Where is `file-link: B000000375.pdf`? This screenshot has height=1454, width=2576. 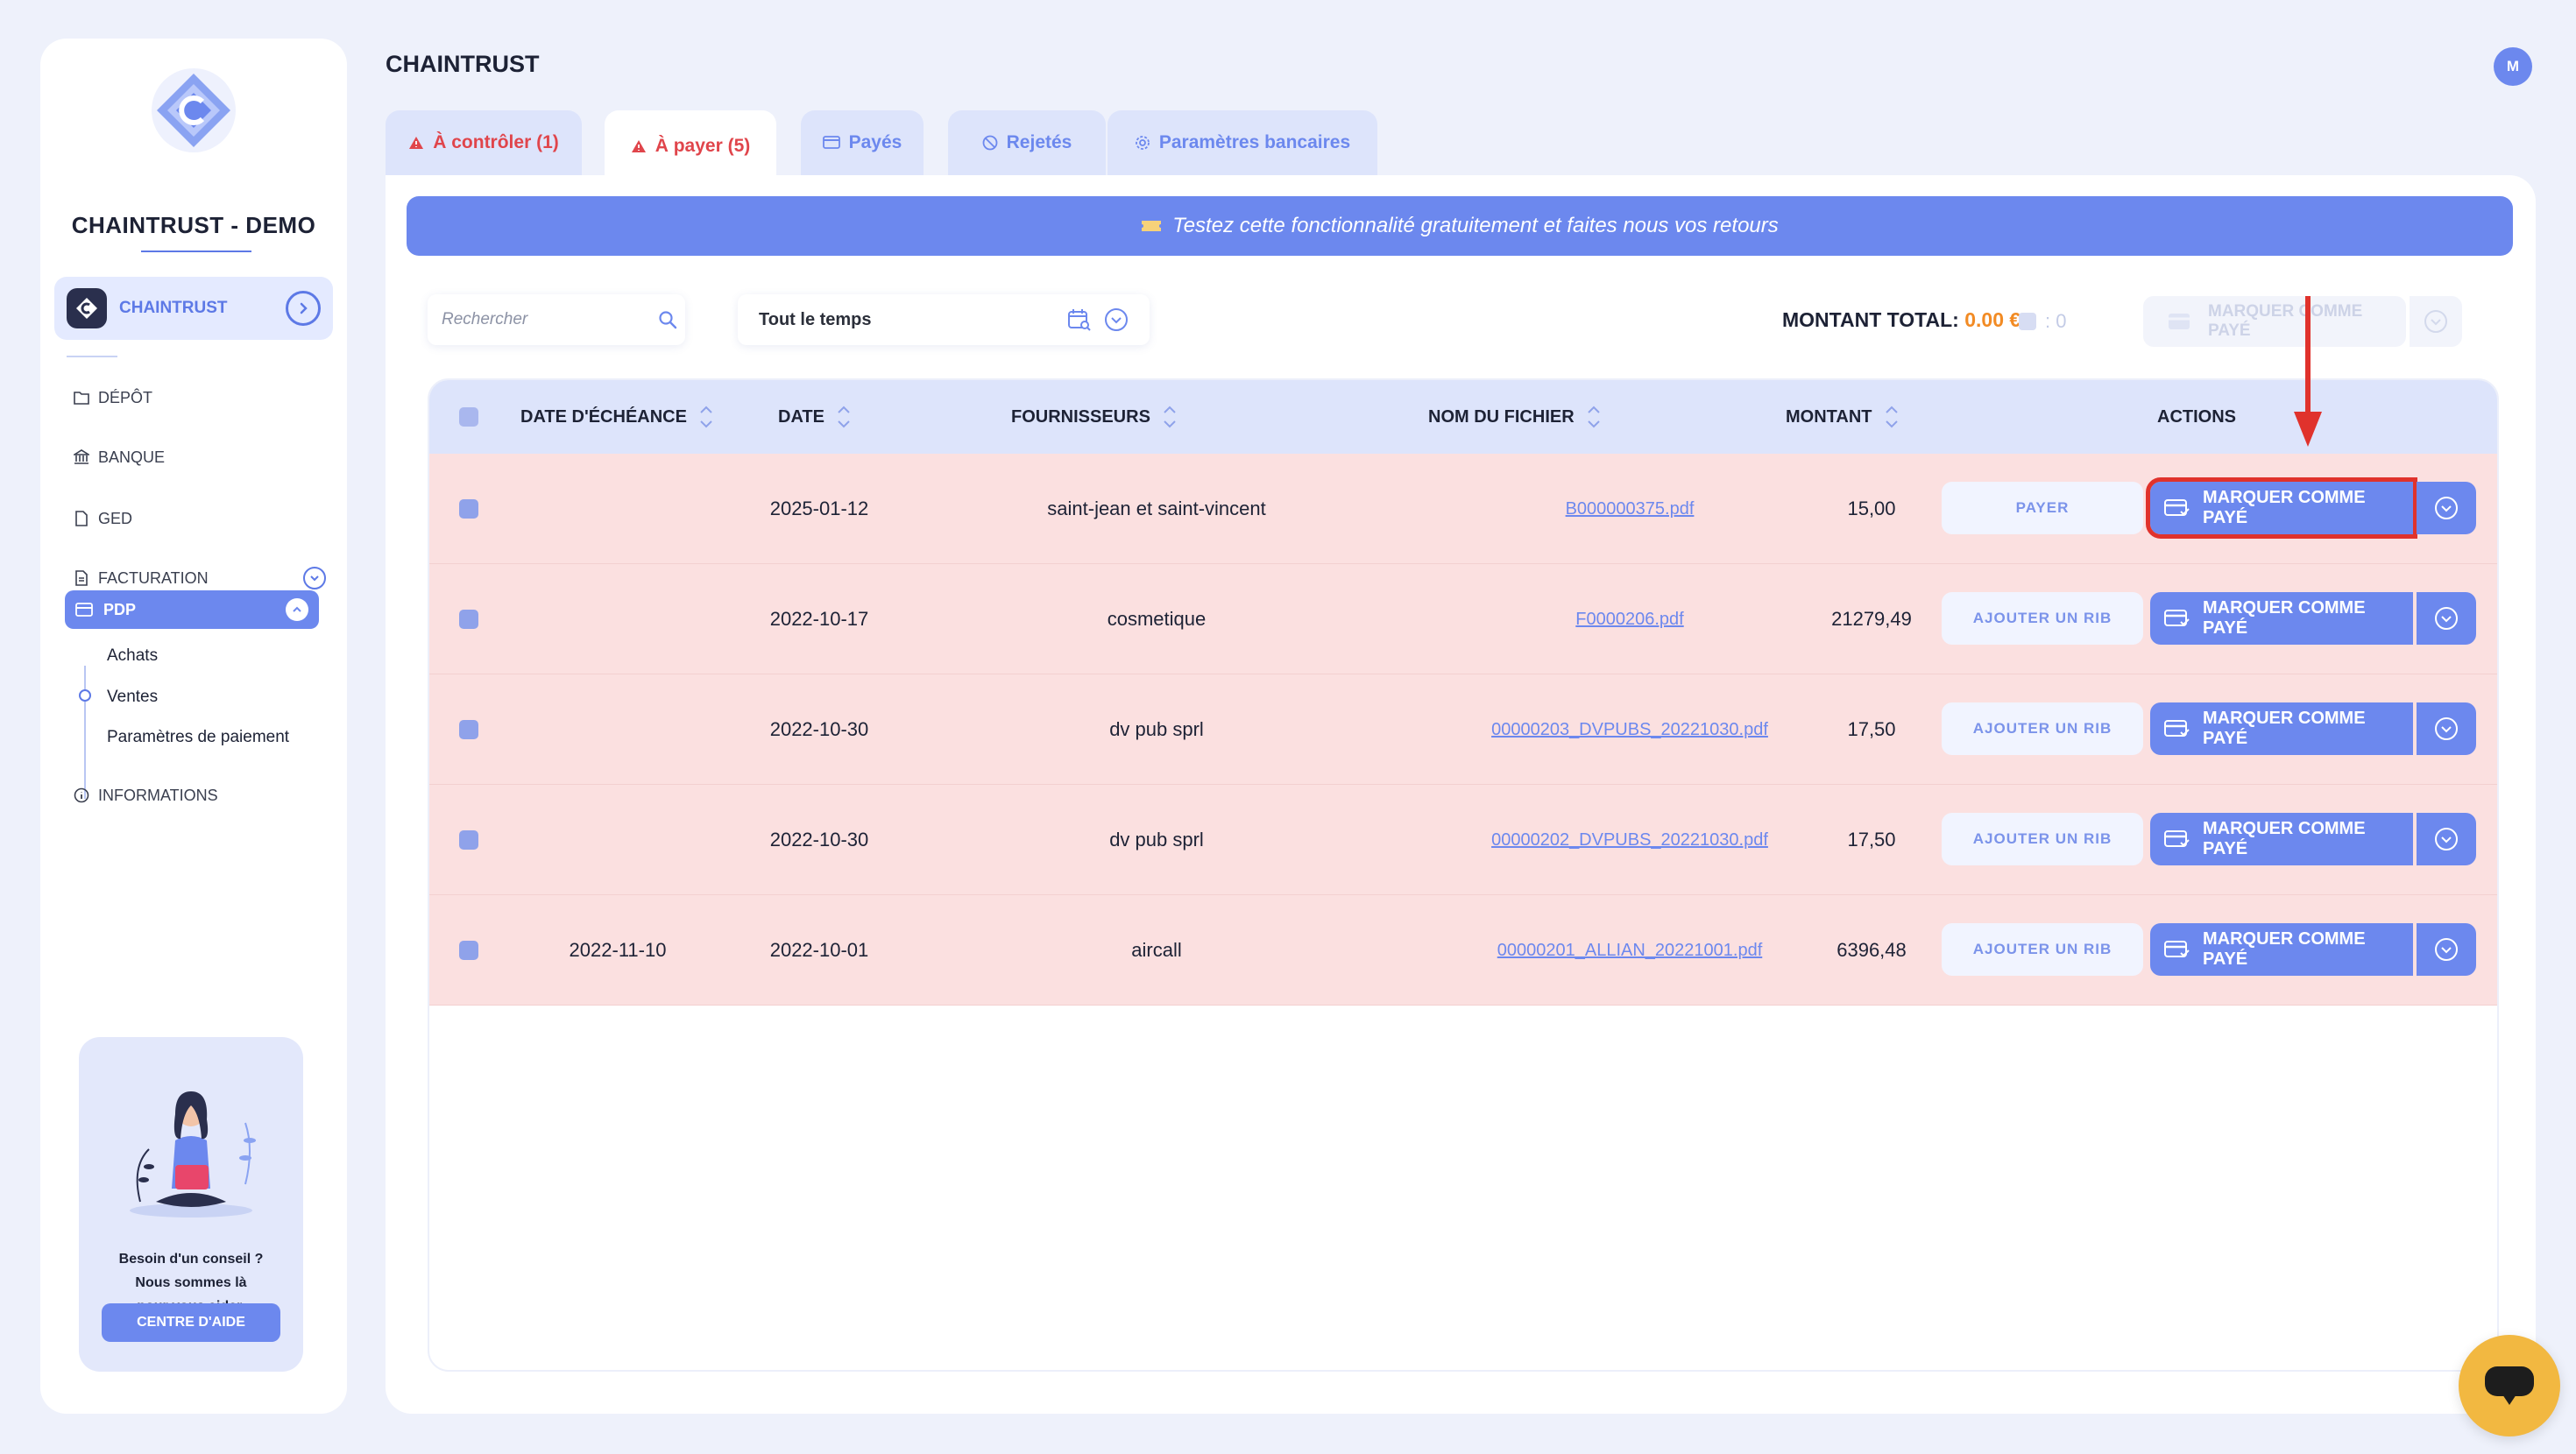 file-link: B000000375.pdf is located at coordinates (1630, 509).